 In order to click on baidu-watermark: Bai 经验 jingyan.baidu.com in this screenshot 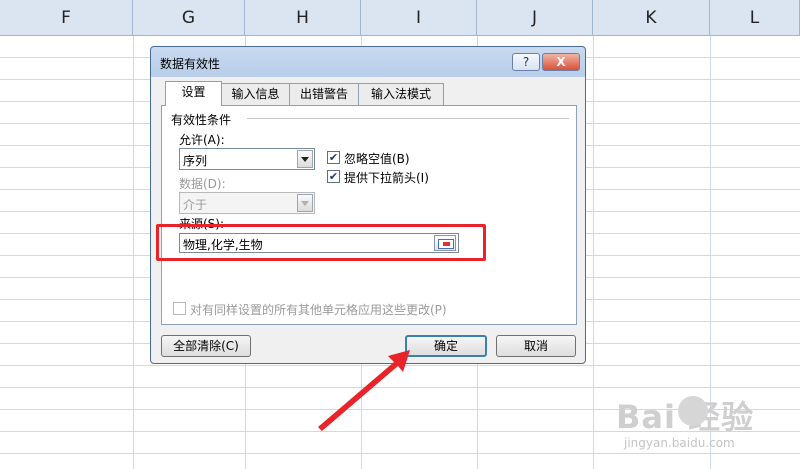, I will do `click(706, 428)`.